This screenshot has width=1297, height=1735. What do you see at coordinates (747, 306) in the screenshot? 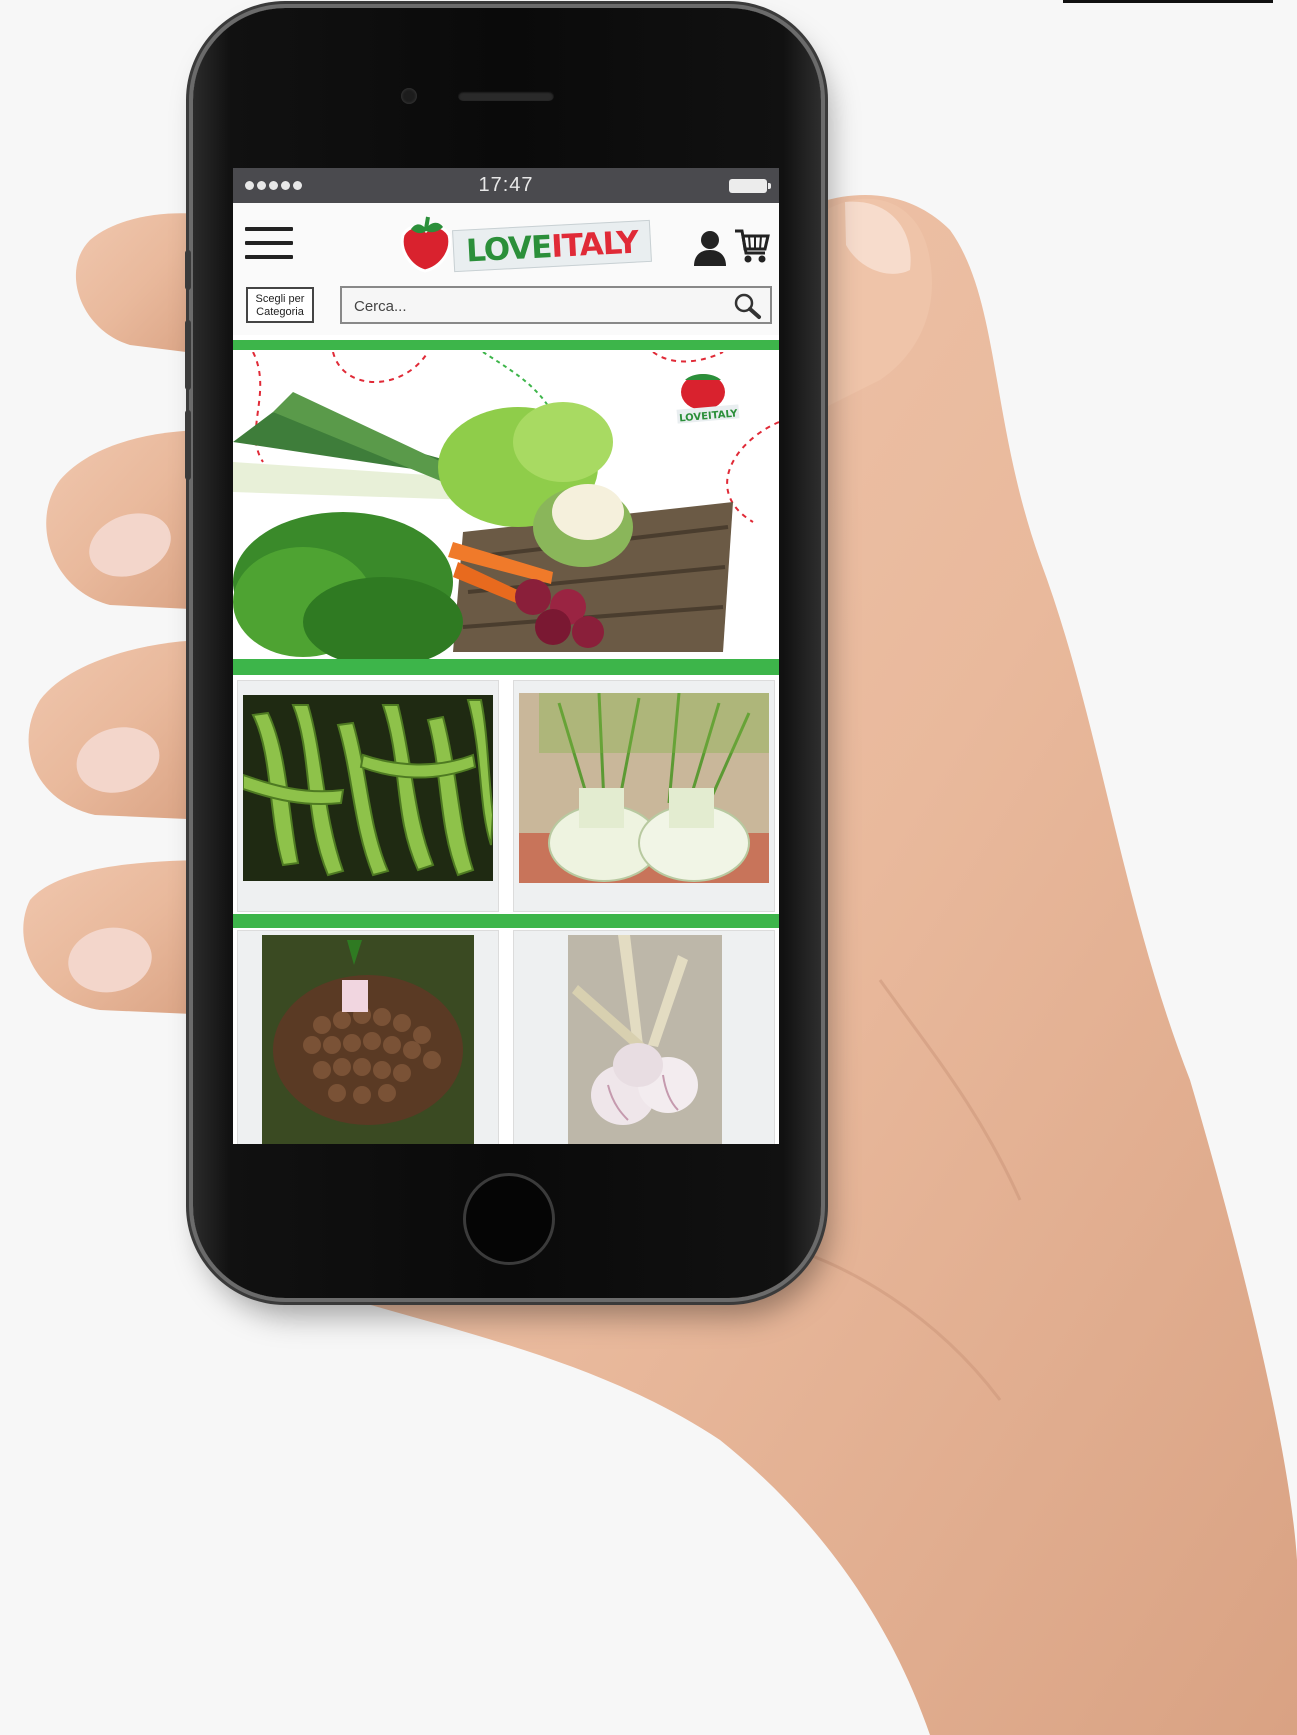
I see `search-icon` at bounding box center [747, 306].